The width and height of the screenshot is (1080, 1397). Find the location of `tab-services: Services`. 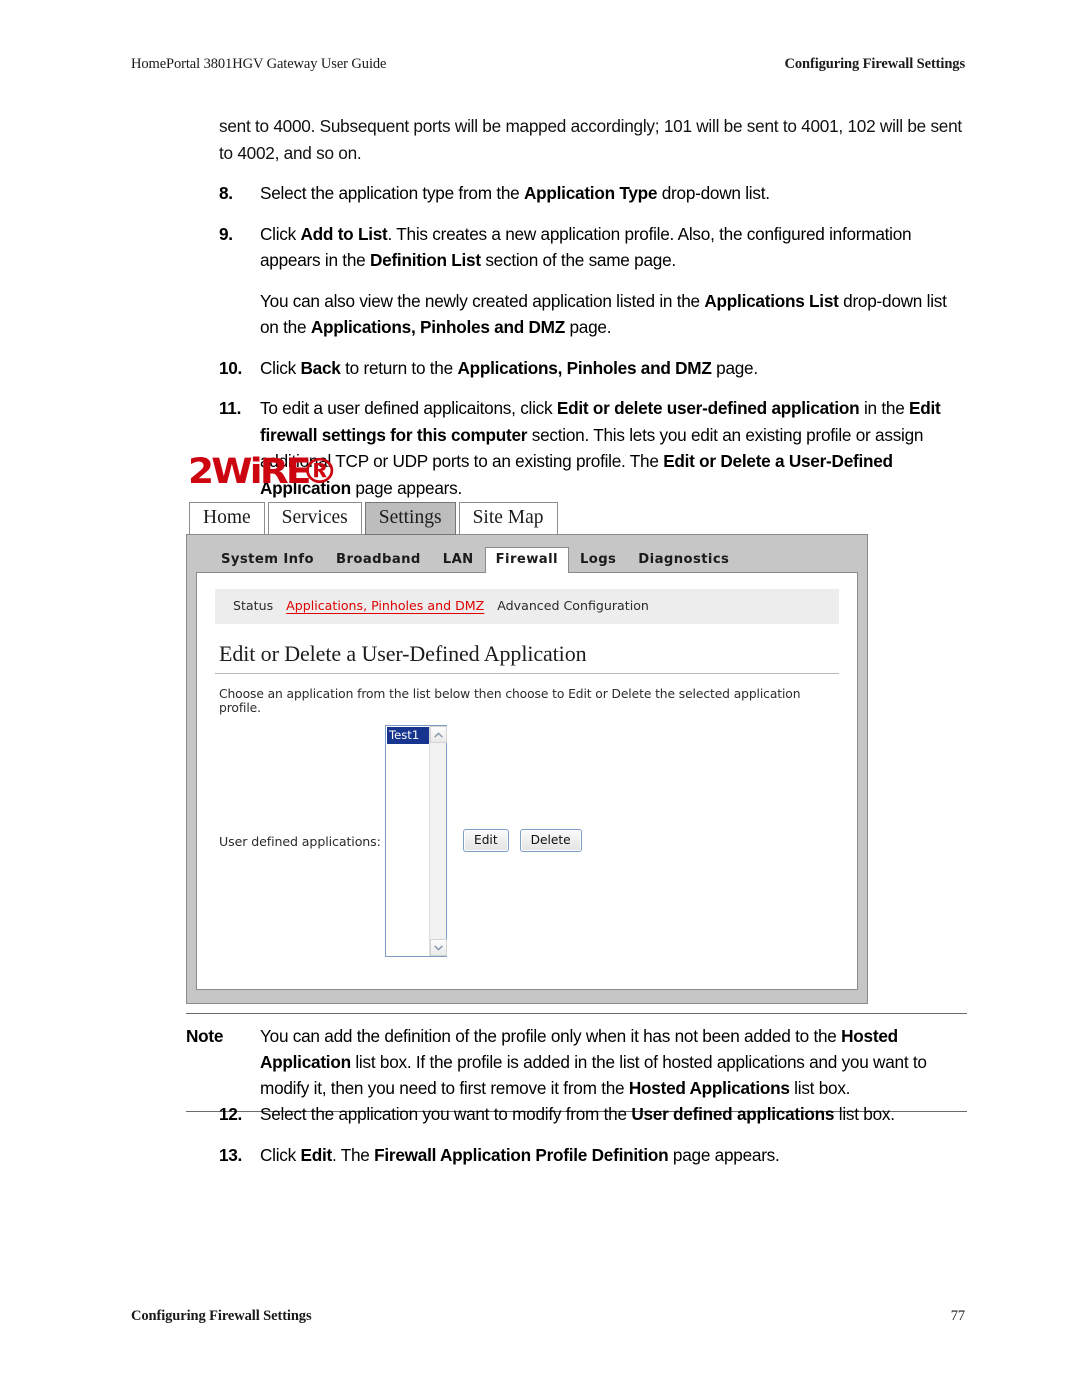

tab-services: Services is located at coordinates (314, 518).